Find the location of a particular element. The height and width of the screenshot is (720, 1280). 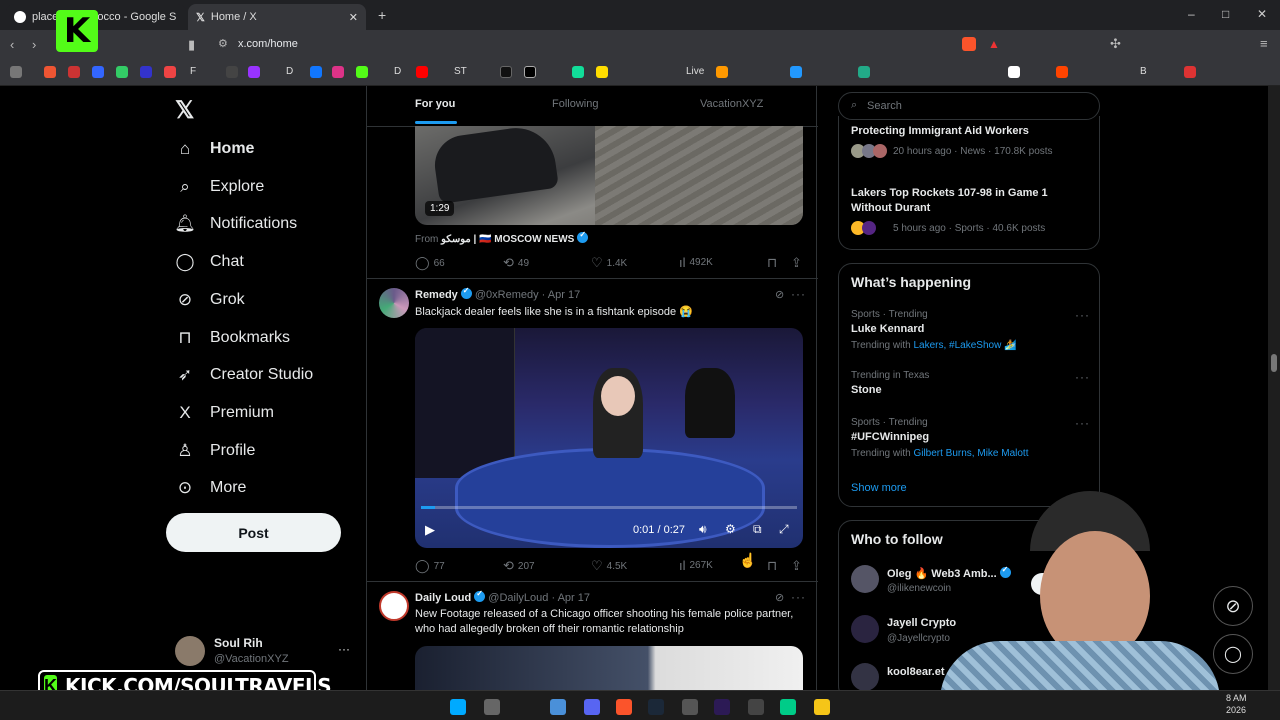

author-name: Daily Loud is located at coordinates (443, 598).